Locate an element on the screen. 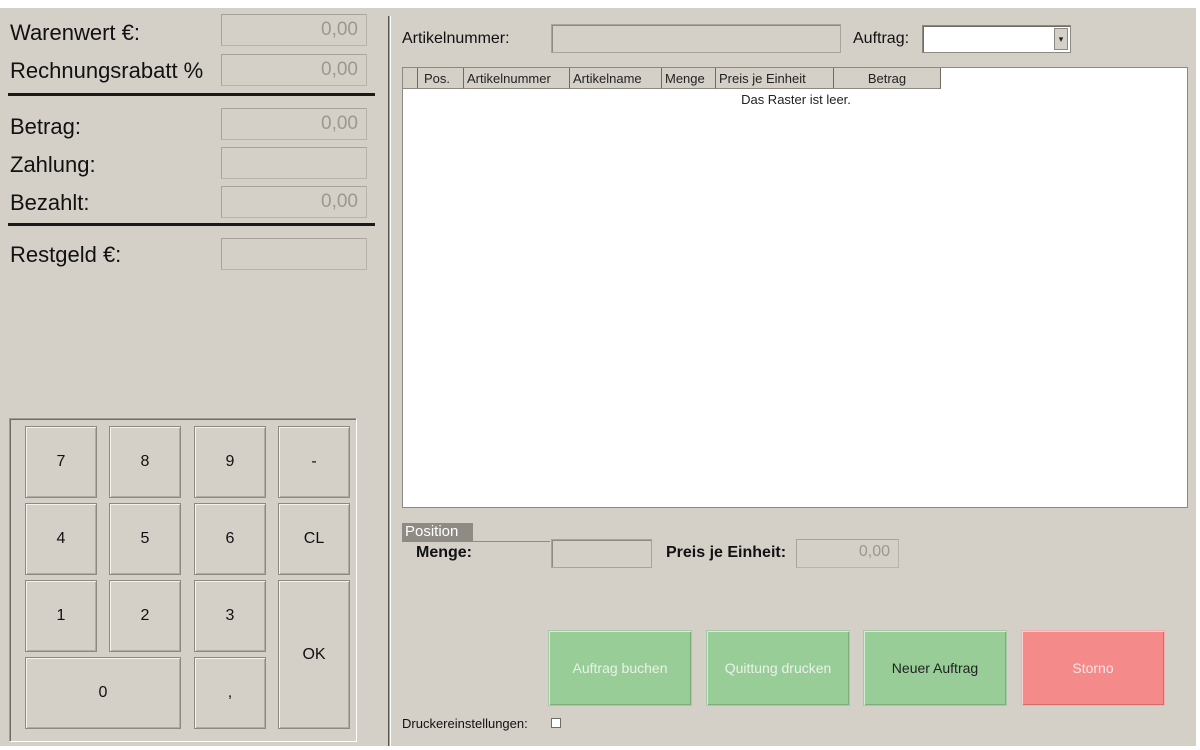 This screenshot has width=1200, height=750. grid-empty-message: Das Raster ist leer. is located at coordinates (796, 99).